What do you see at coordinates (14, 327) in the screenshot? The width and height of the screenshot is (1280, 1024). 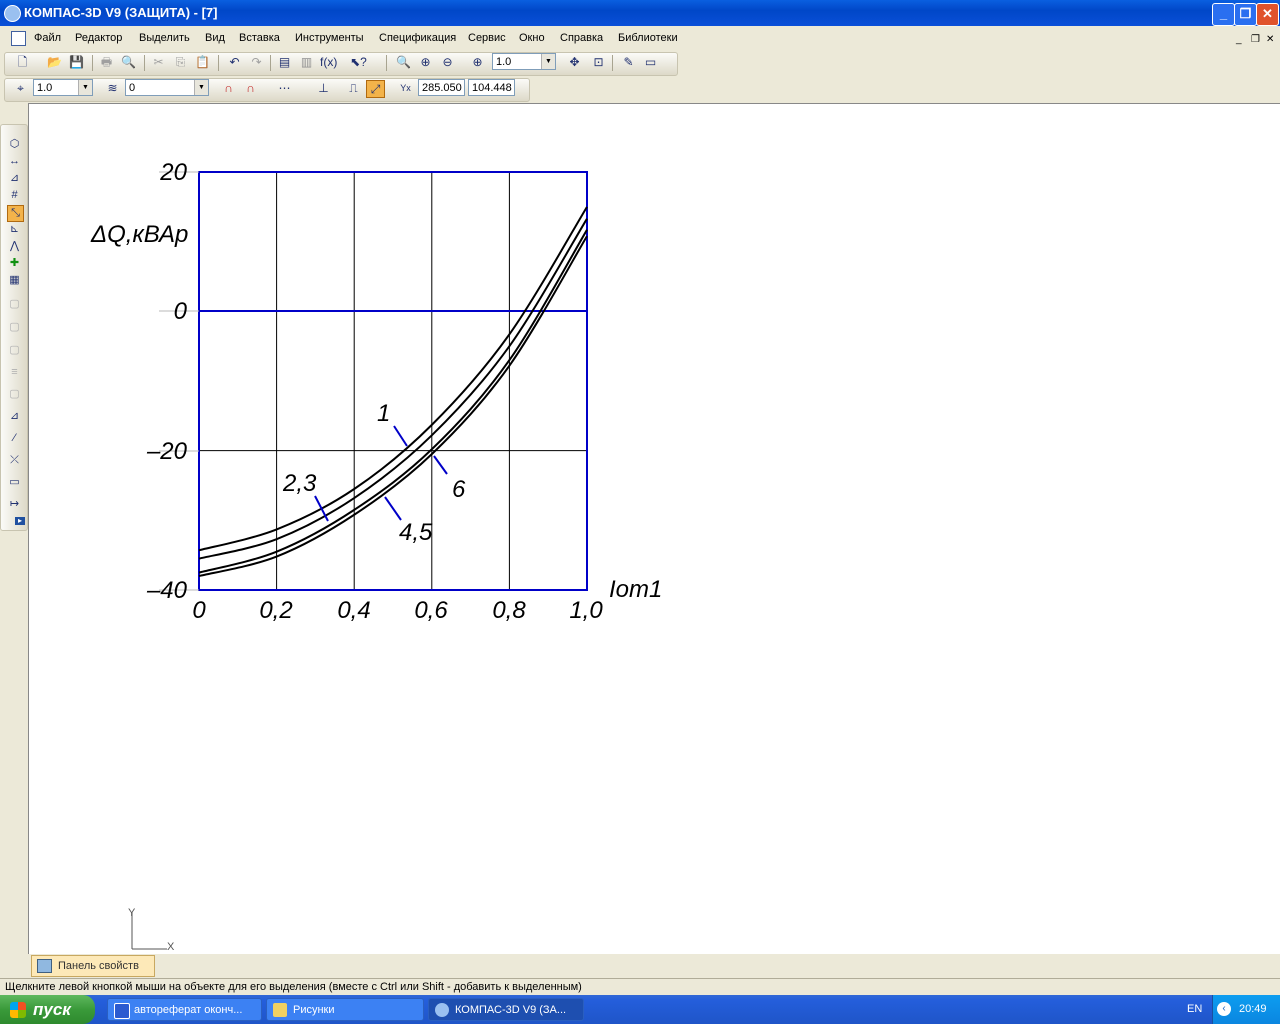 I see `disabled-tool-2-icon: ▢` at bounding box center [14, 327].